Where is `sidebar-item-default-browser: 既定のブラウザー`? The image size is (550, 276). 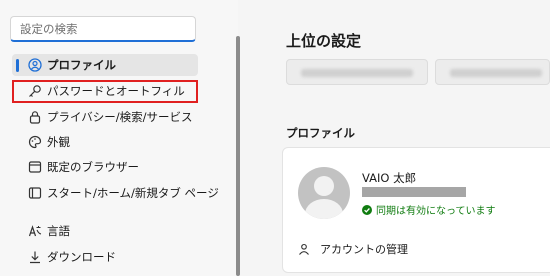
sidebar-item-default-browser: 既定のブラウザー is located at coordinates (105, 167).